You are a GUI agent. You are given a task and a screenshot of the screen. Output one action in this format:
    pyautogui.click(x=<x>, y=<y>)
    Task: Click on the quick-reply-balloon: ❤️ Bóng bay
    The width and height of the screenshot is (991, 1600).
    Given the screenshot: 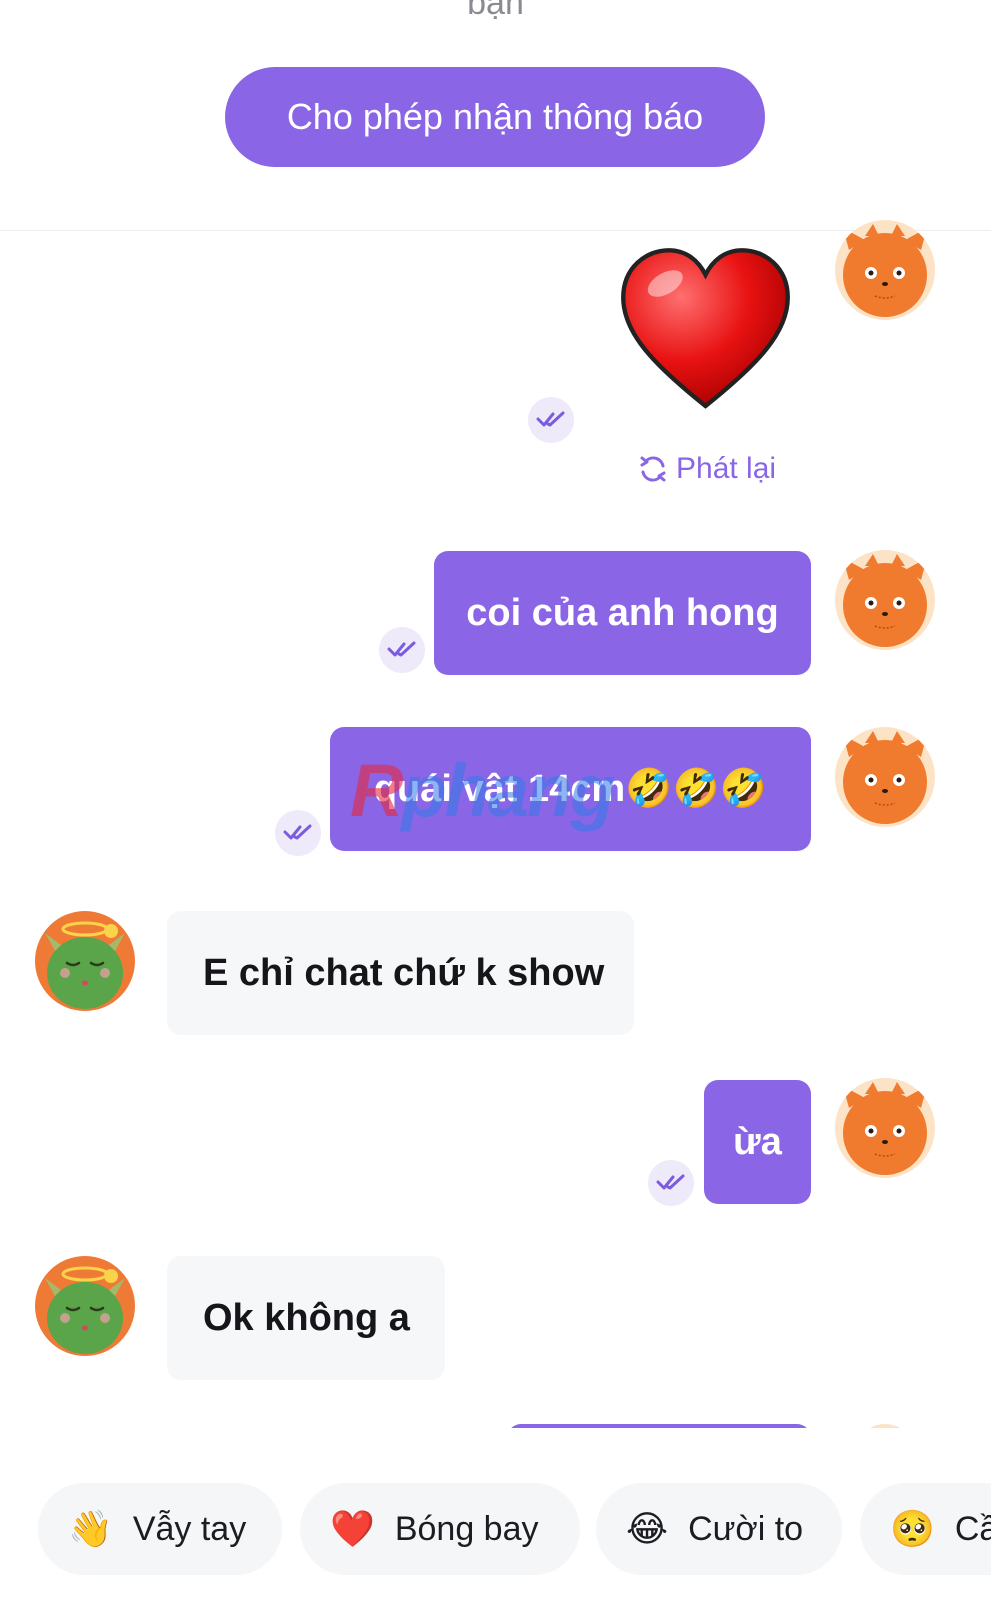 What is the action you would take?
    pyautogui.click(x=440, y=1529)
    